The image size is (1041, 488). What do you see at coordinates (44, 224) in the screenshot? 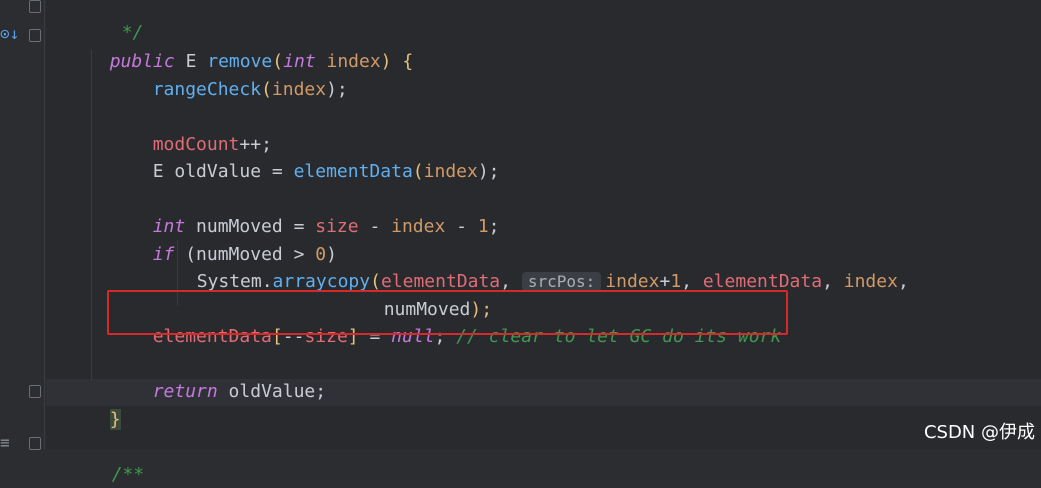
I see `gutter-divider` at bounding box center [44, 224].